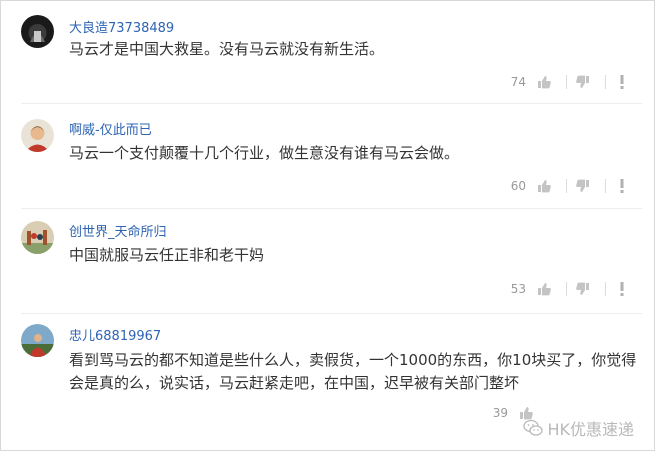 The height and width of the screenshot is (451, 655). What do you see at coordinates (518, 289) in the screenshot?
I see `like-count: 53` at bounding box center [518, 289].